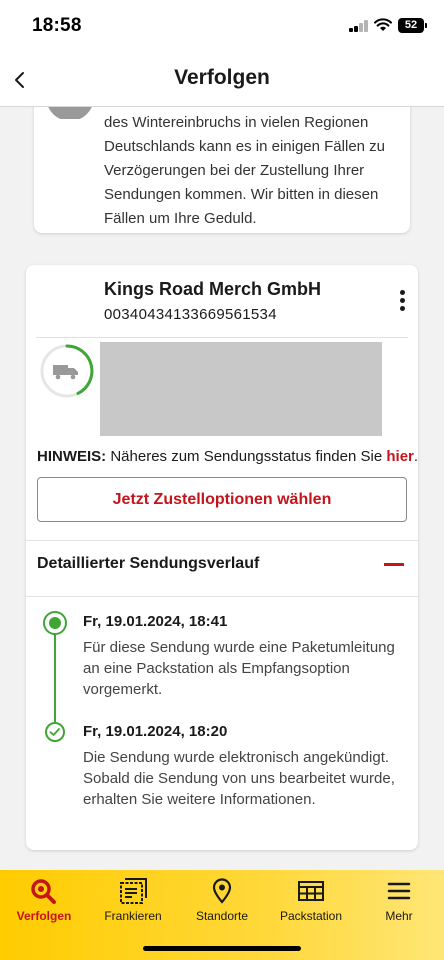 This screenshot has height=960, width=444. I want to click on nav-item-mehr: Mehr, so click(399, 903).